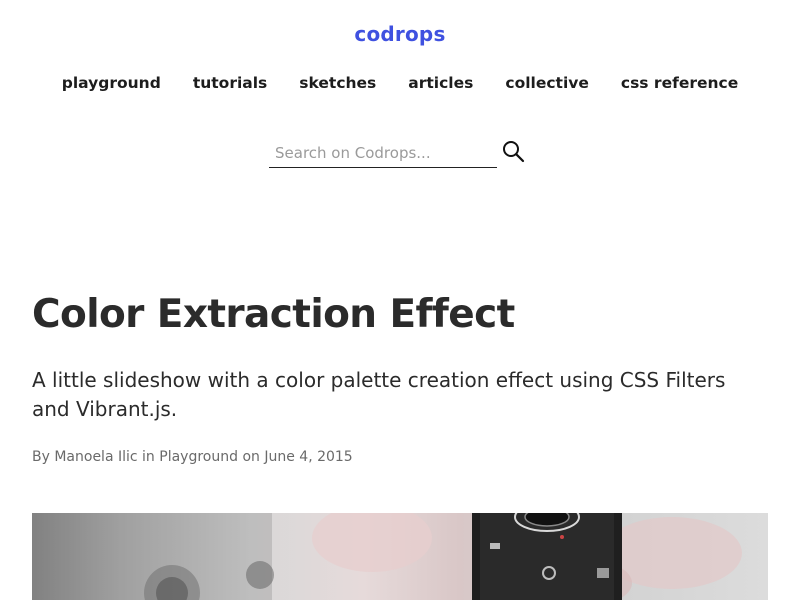 The image size is (800, 600). I want to click on search-icon, so click(514, 152).